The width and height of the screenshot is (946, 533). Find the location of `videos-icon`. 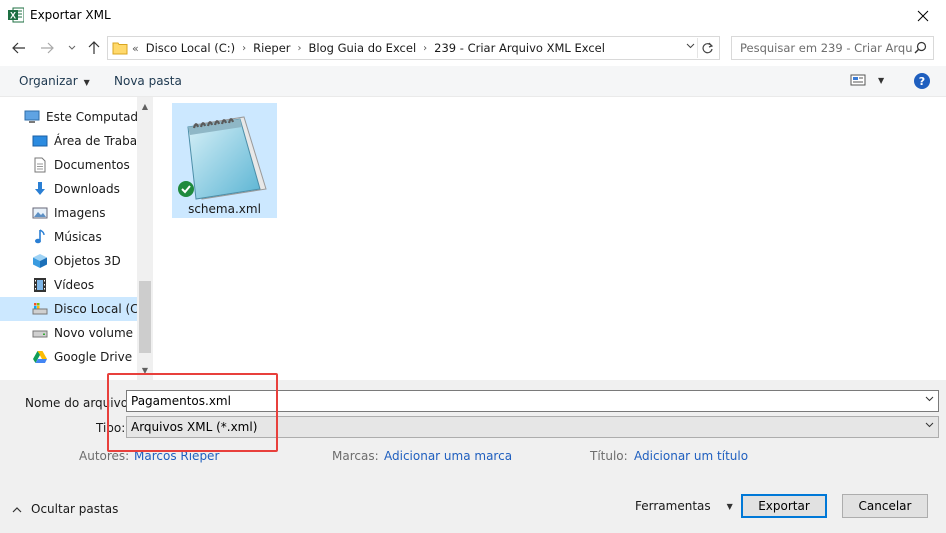

videos-icon is located at coordinates (40, 285).